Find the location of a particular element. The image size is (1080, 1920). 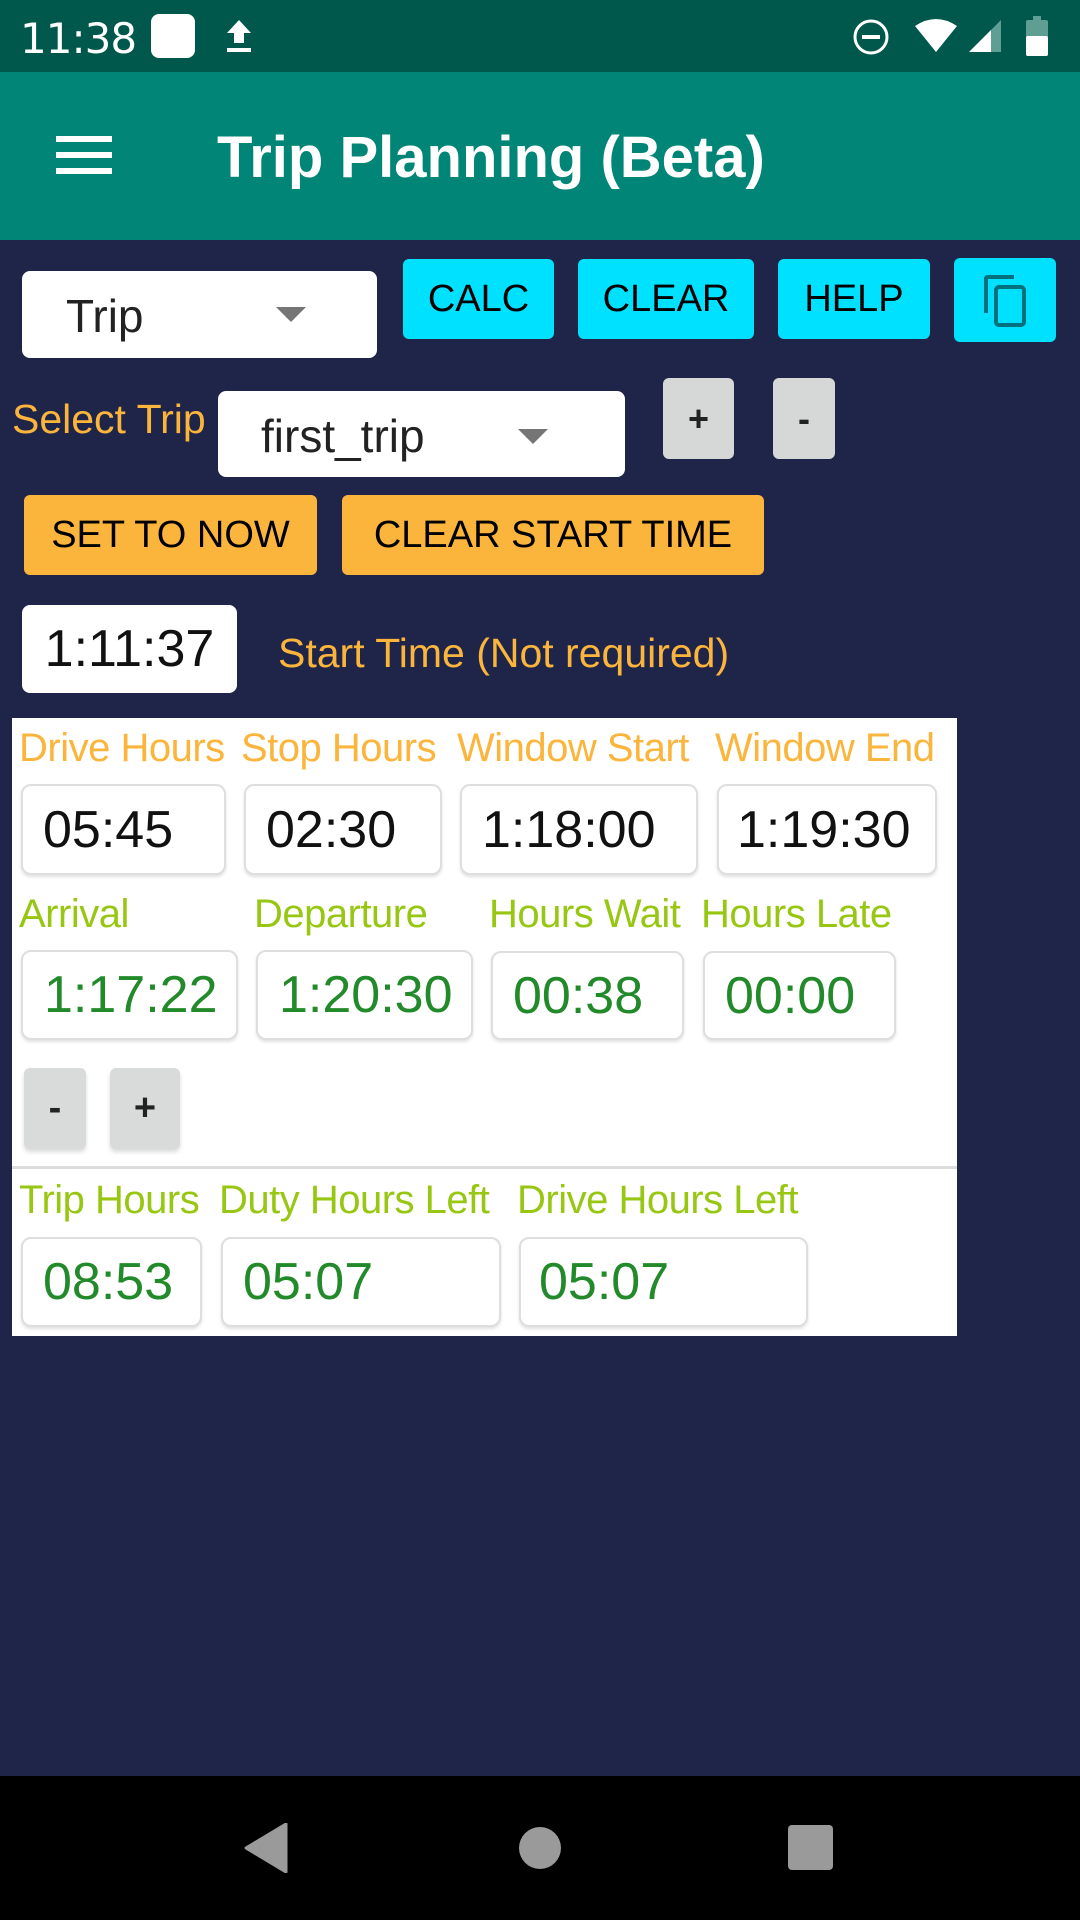

drive-hours-label: Drive Hours is located at coordinates (122, 748).